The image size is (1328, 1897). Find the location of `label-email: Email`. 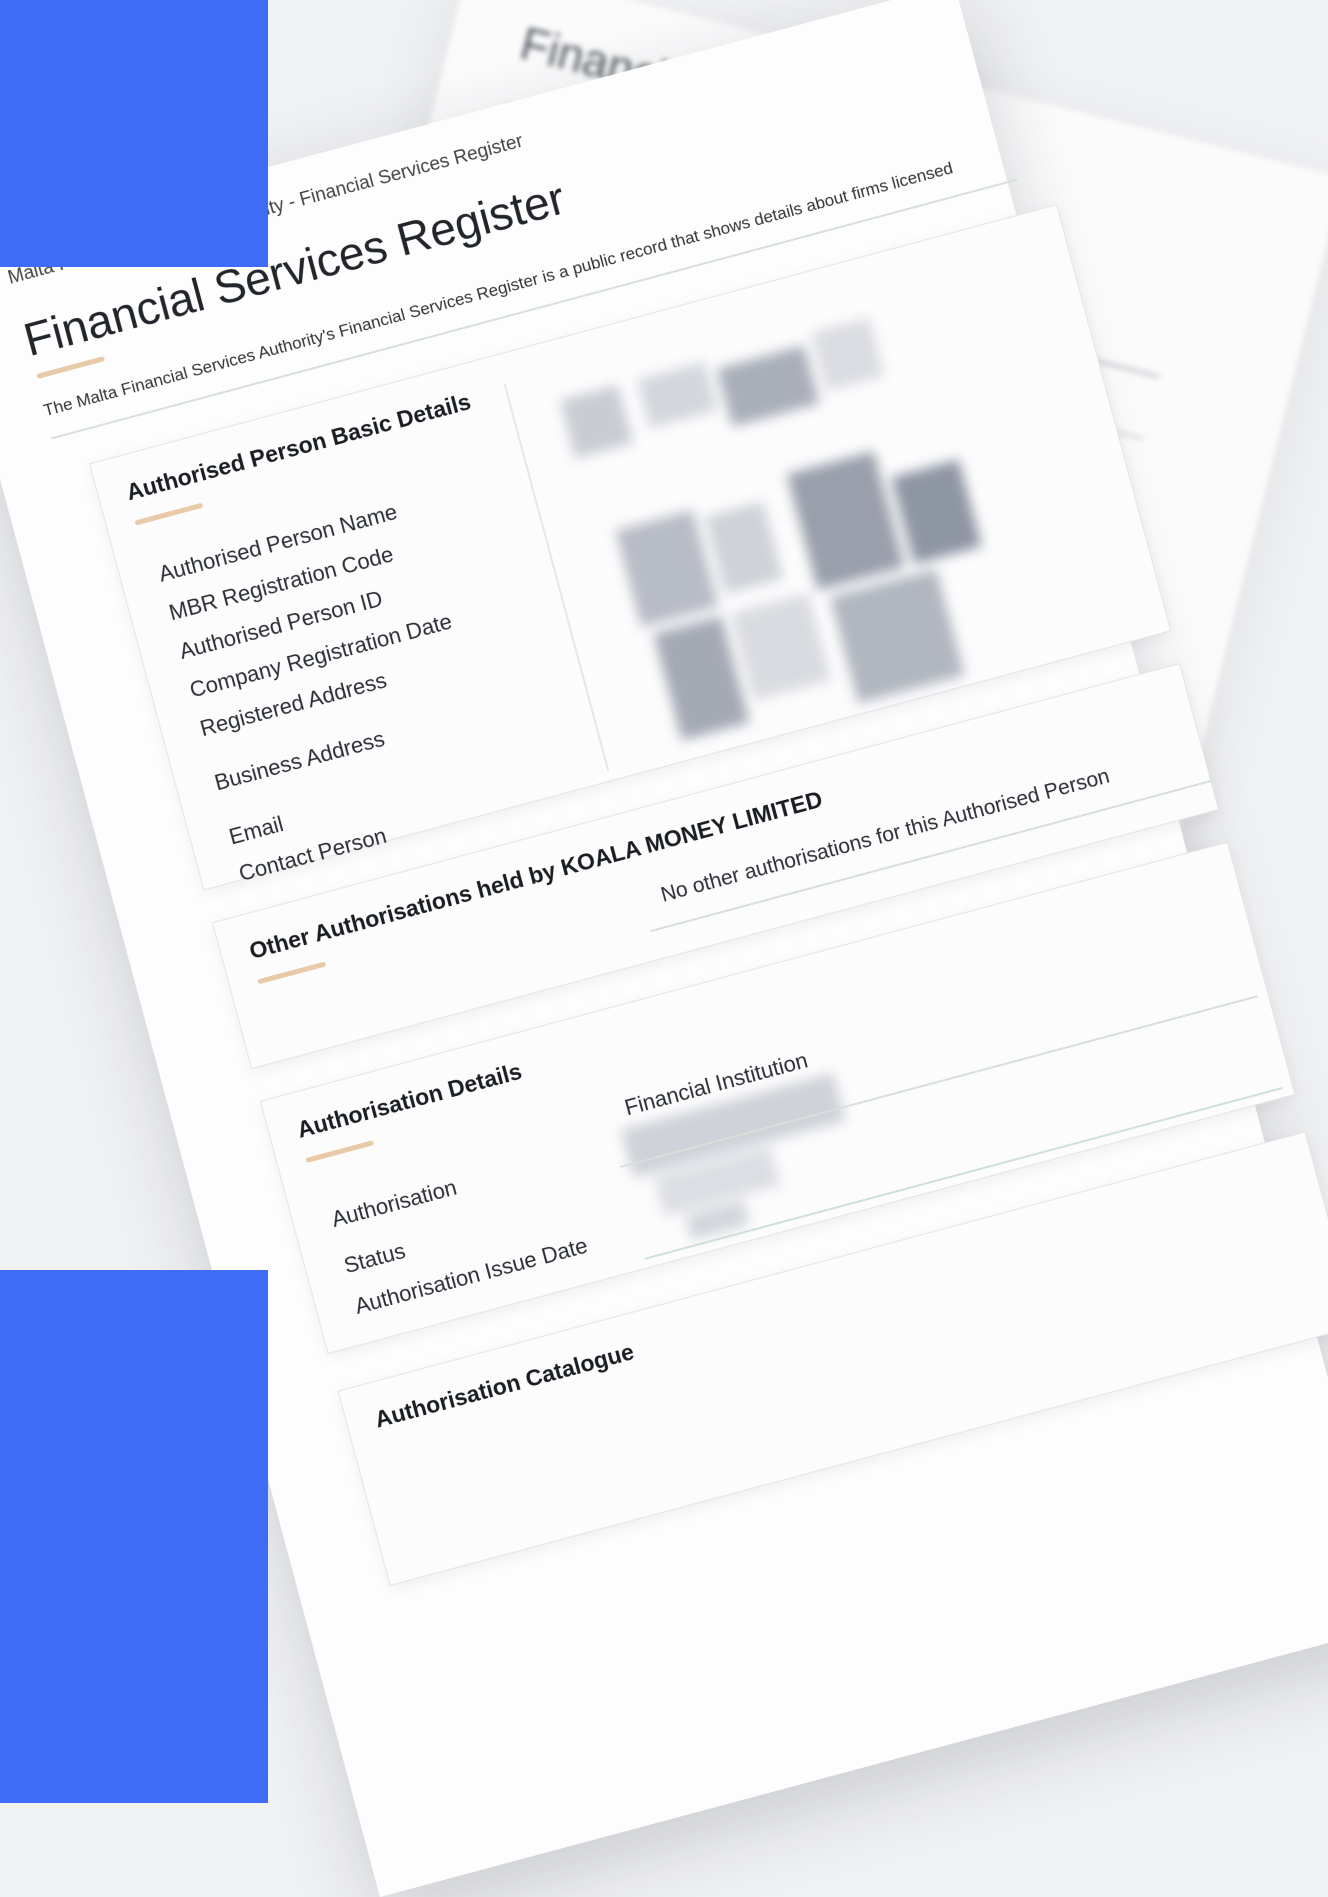

label-email: Email is located at coordinates (256, 830).